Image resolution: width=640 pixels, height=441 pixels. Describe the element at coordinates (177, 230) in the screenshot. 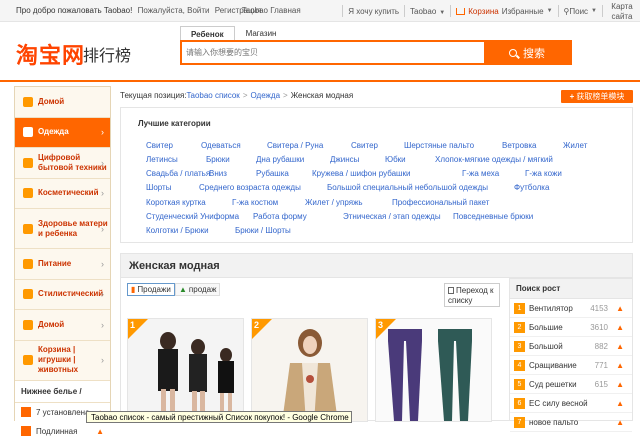

I see `category-link: Колготки / Брюки` at that location.